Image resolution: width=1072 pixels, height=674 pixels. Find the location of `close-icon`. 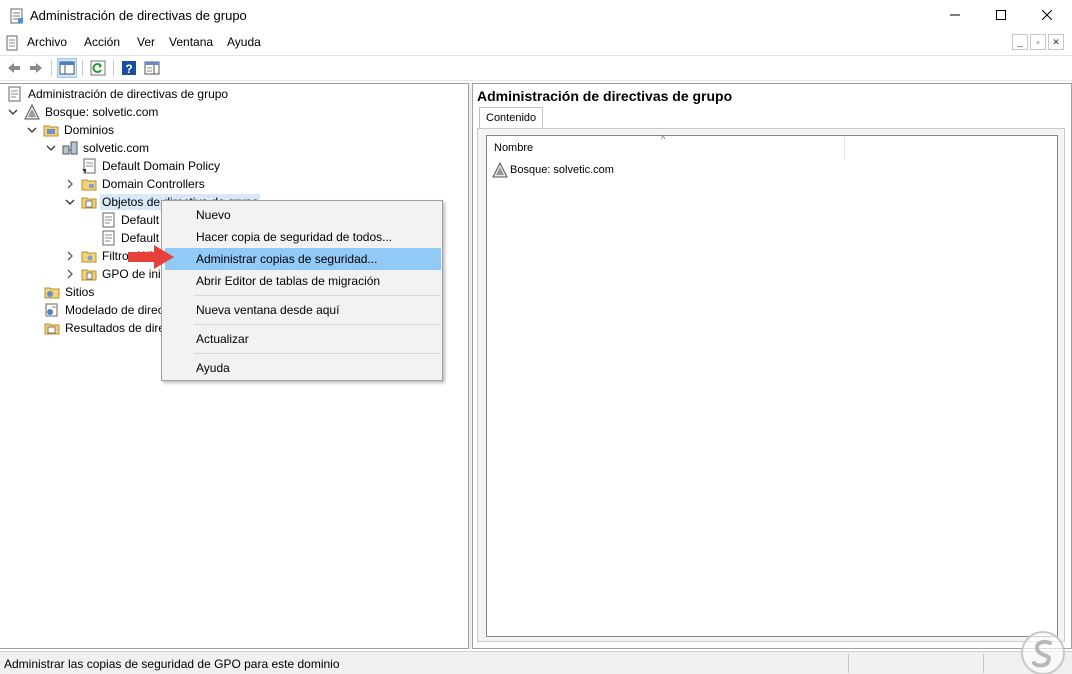

close-icon is located at coordinates (1047, 15).